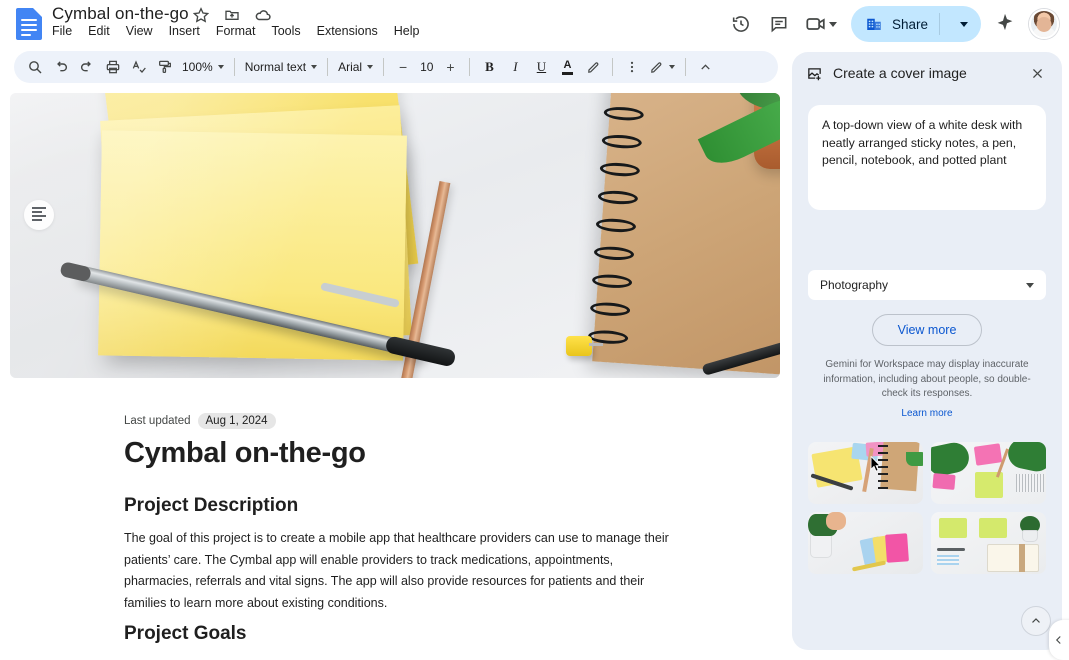 The width and height of the screenshot is (1069, 660). Describe the element at coordinates (584, 346) in the screenshot. I see `cover-pushpin` at that location.